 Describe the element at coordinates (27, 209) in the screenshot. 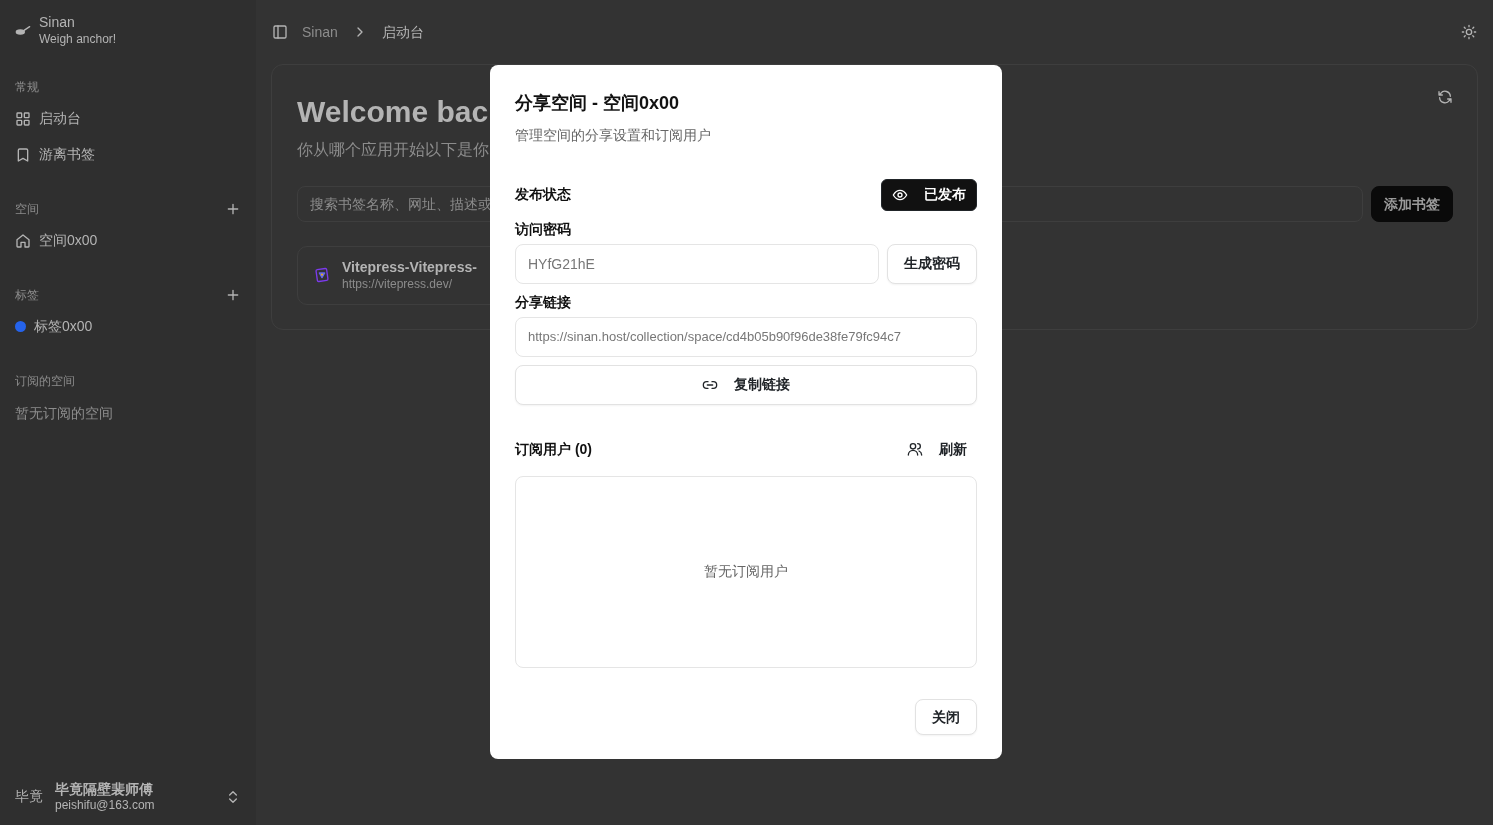

I see `section-title: 空间` at that location.